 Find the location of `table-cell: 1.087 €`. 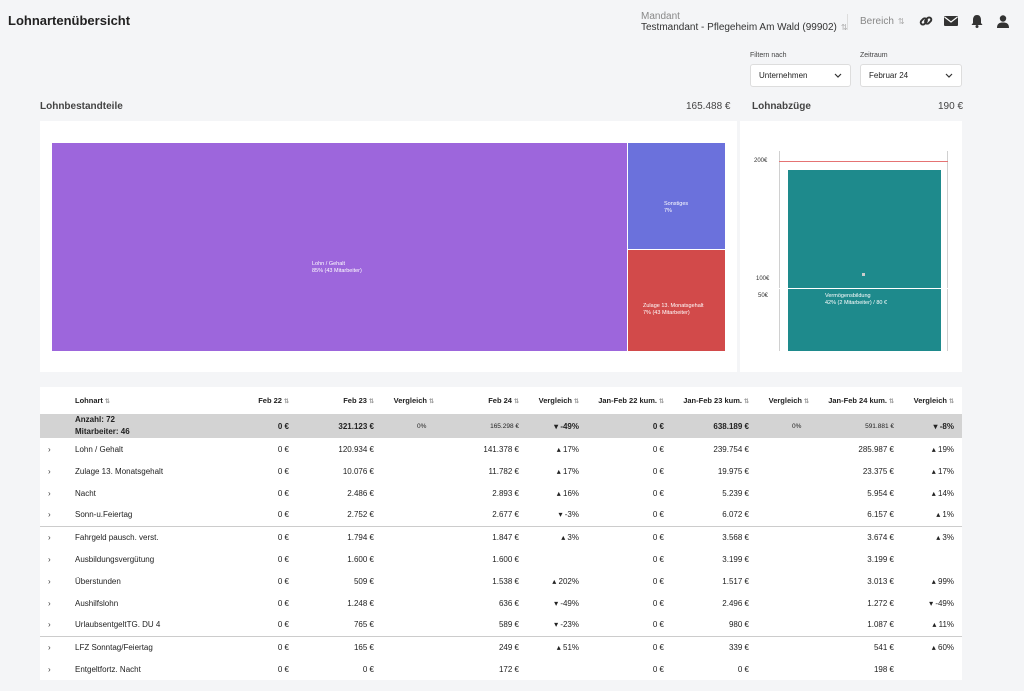

table-cell: 1.087 € is located at coordinates (880, 625).